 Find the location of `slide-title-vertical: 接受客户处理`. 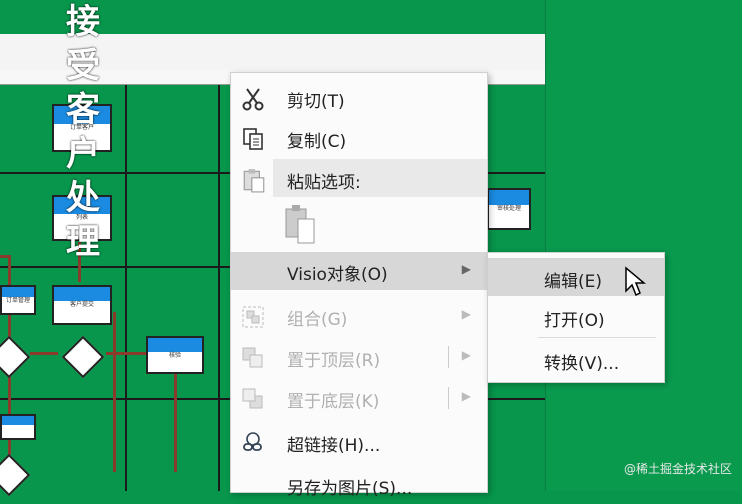

slide-title-vertical: 接受客户处理 is located at coordinates (83, 132).